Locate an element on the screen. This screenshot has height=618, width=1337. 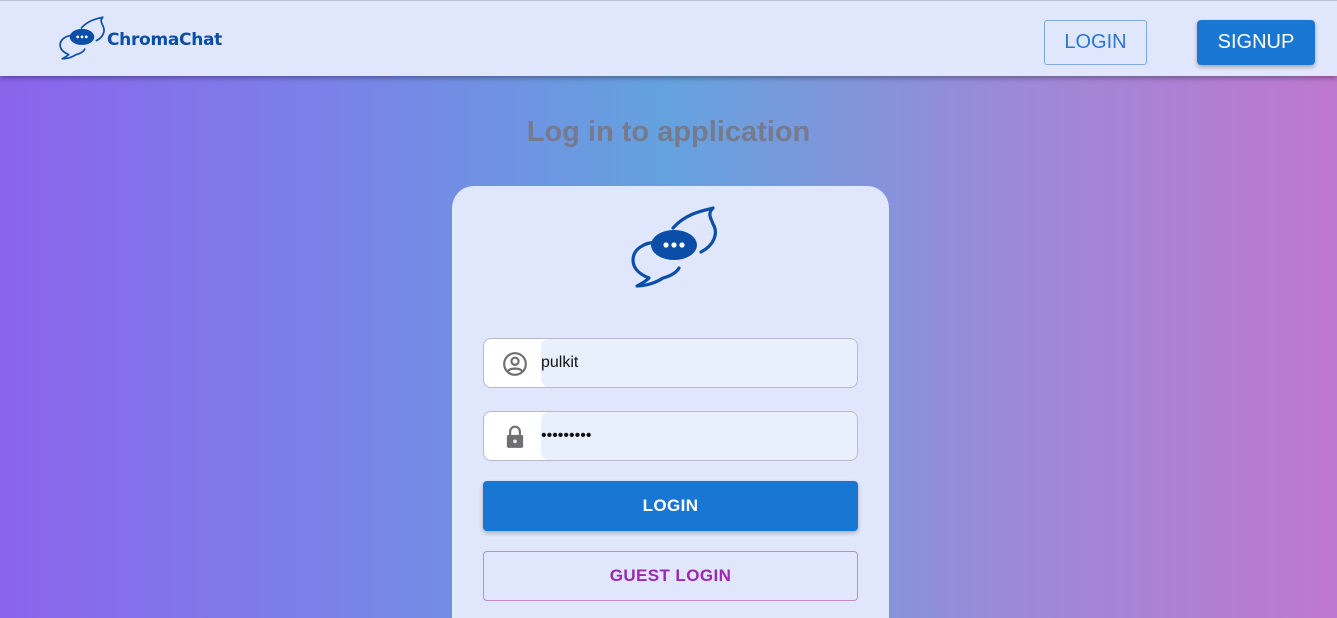
username-input is located at coordinates (699, 363).